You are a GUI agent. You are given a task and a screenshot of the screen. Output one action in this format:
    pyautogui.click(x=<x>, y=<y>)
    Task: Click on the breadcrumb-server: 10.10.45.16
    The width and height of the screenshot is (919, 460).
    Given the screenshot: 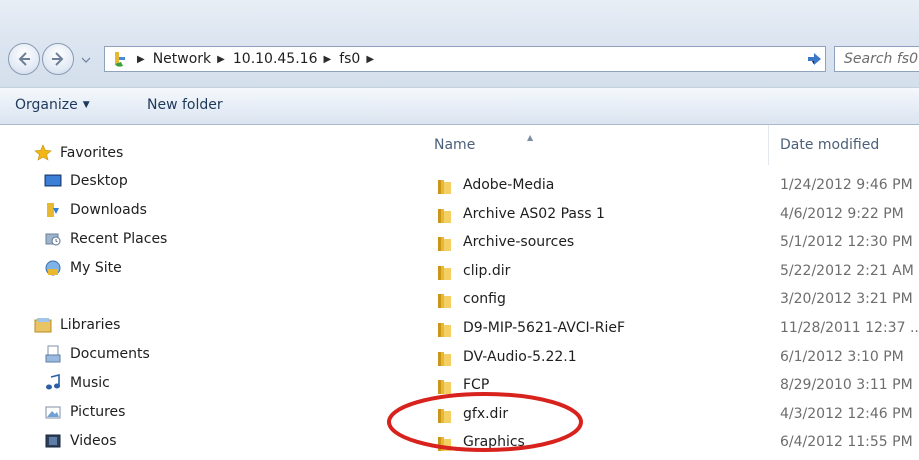 What is the action you would take?
    pyautogui.click(x=275, y=59)
    